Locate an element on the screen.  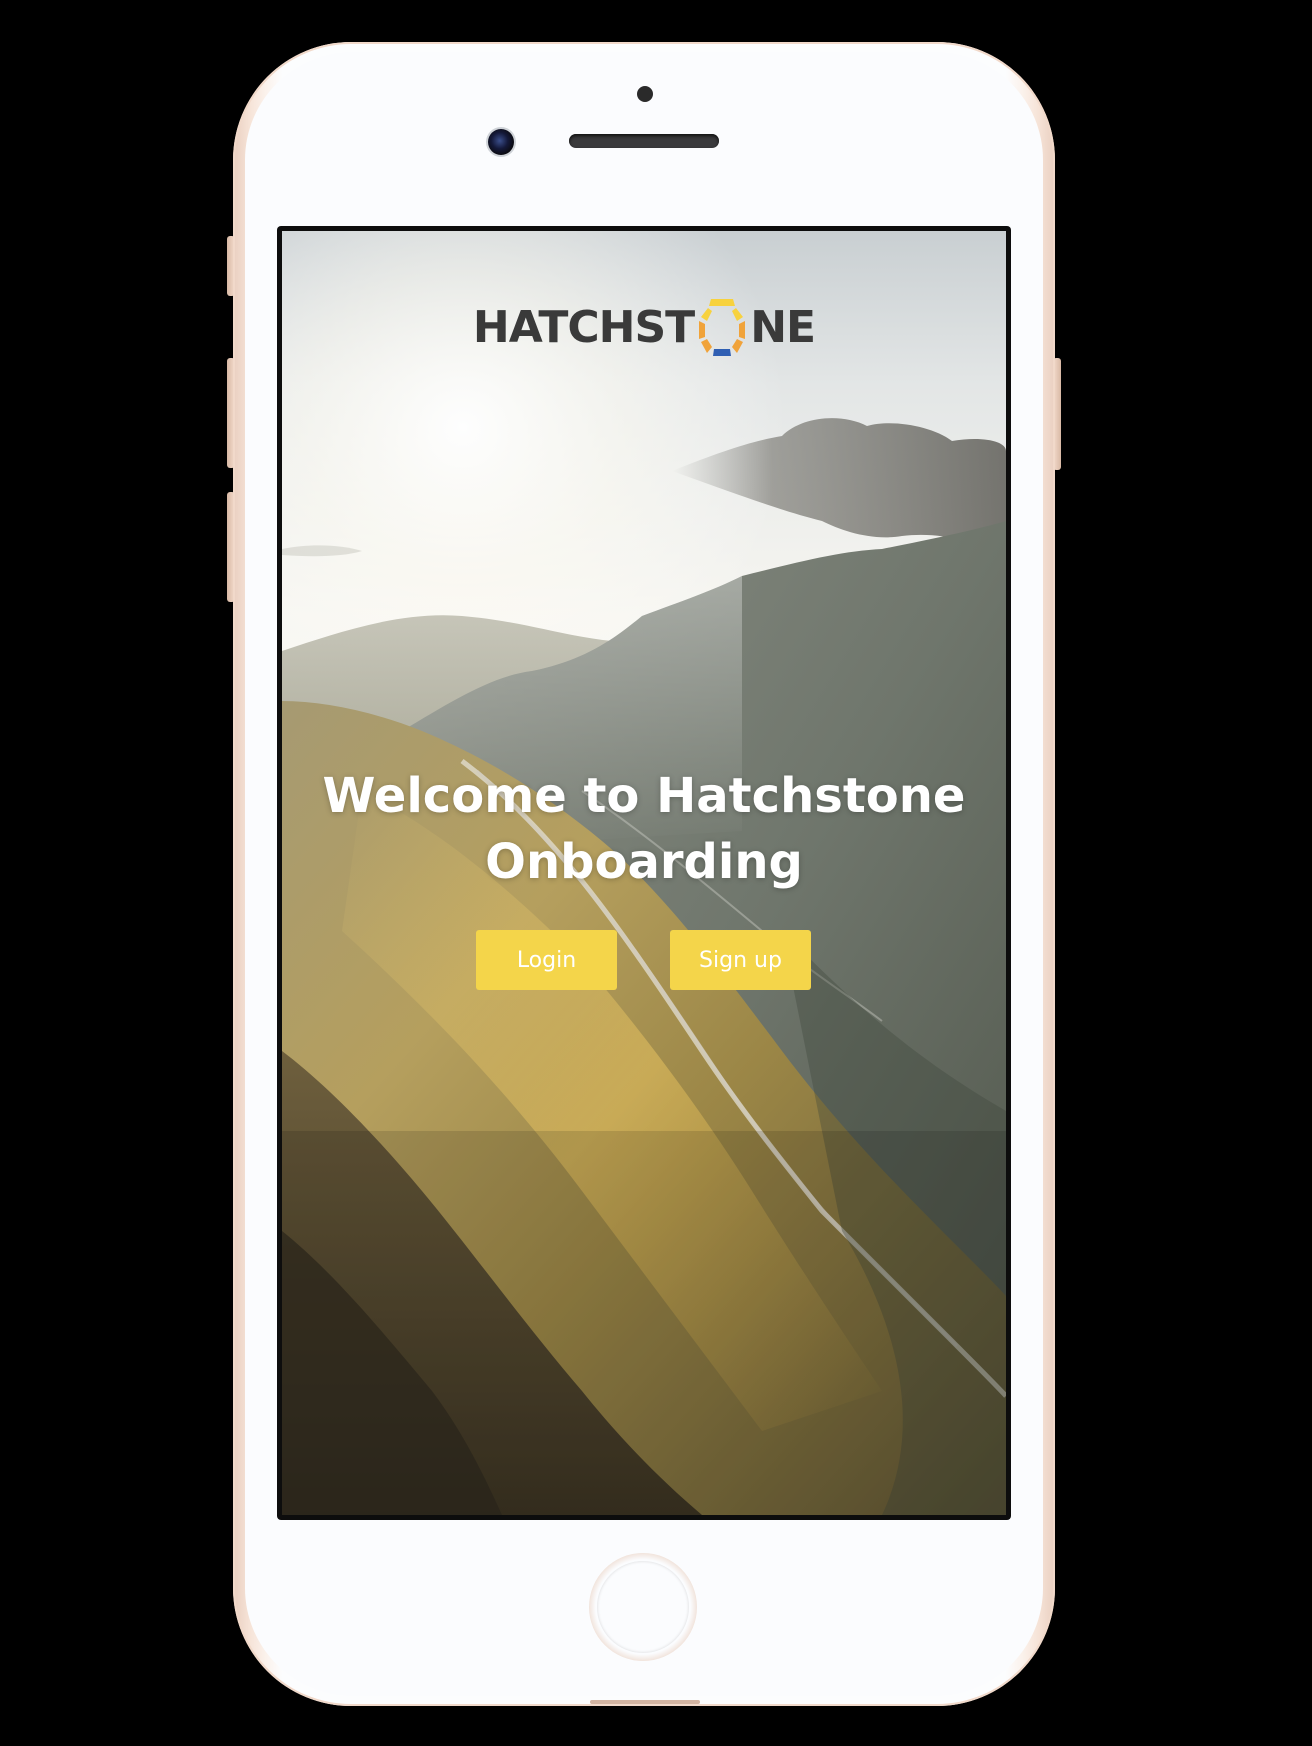
front-camera-icon is located at coordinates (501, 142).